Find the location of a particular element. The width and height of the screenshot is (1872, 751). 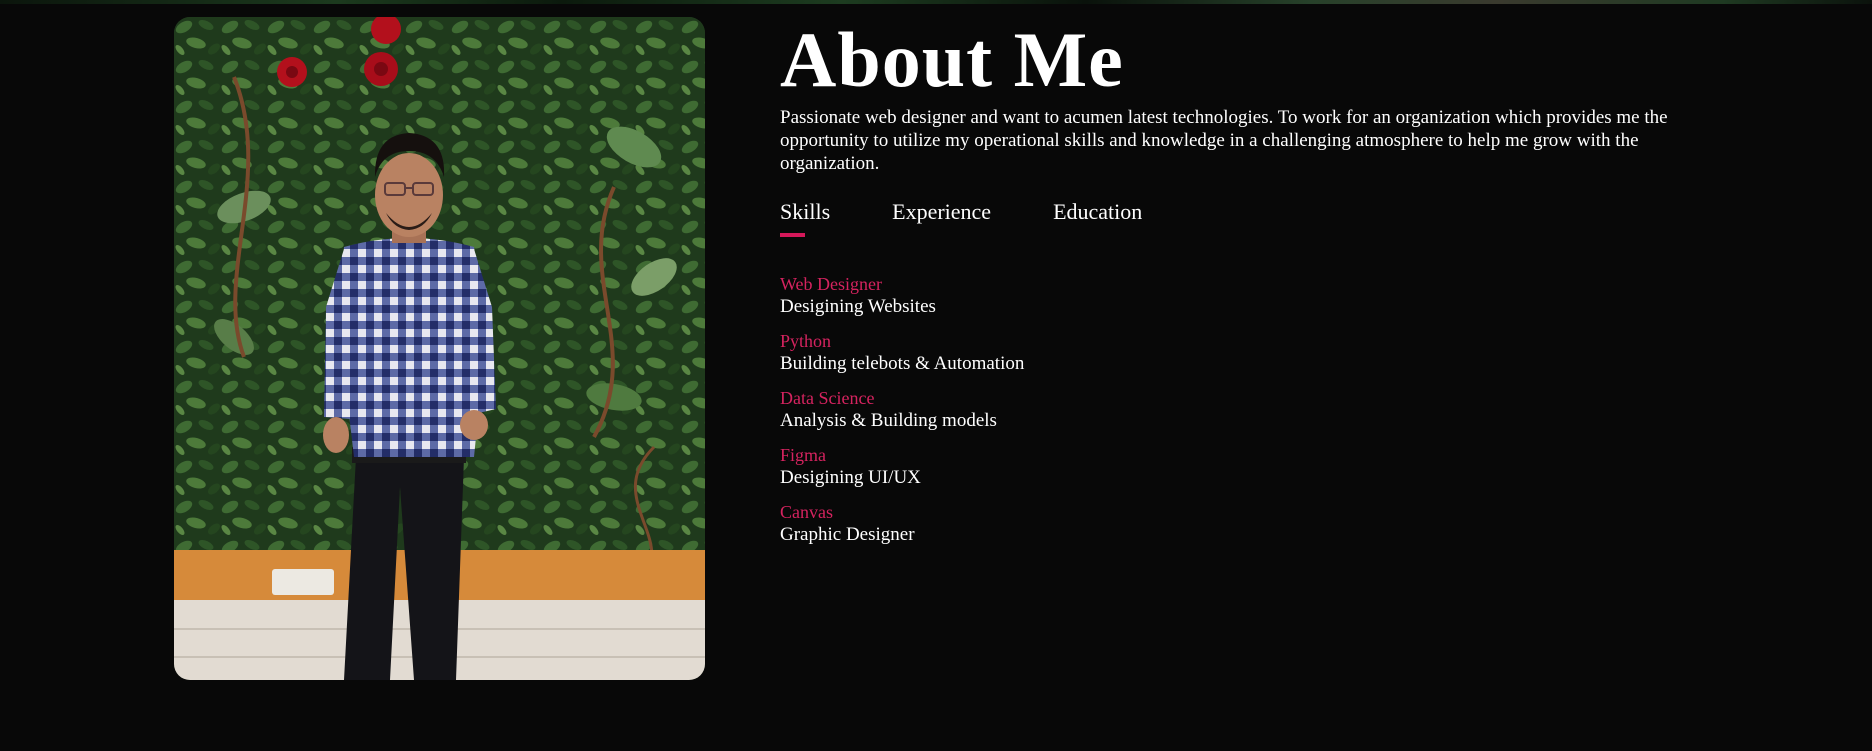

skill-description: Analysis & Building models is located at coordinates (888, 420).